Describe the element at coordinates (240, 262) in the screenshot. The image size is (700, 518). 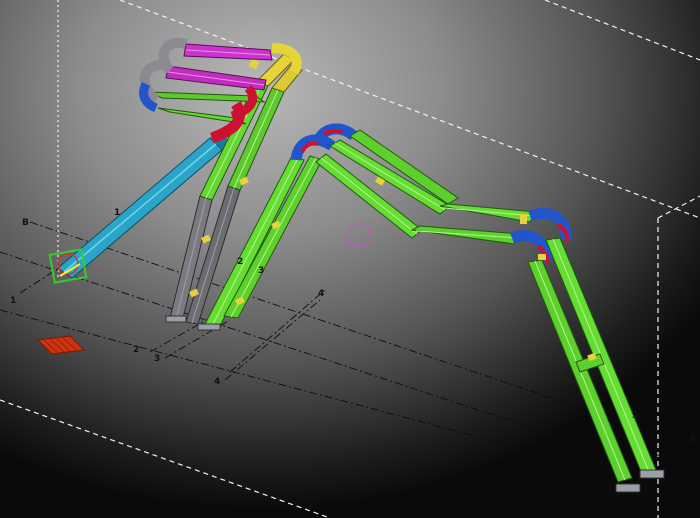
I see `member-label-2: 2` at that location.